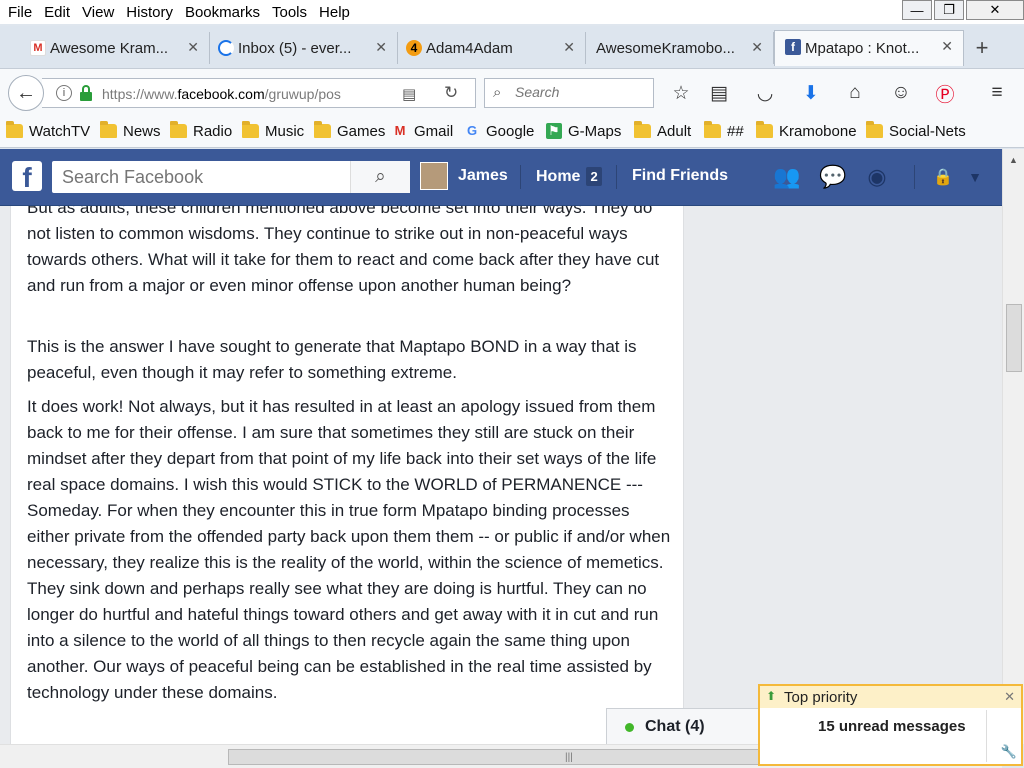 Image resolution: width=1024 pixels, height=768 pixels. I want to click on pinterest-icon: Ⓟ, so click(945, 93).